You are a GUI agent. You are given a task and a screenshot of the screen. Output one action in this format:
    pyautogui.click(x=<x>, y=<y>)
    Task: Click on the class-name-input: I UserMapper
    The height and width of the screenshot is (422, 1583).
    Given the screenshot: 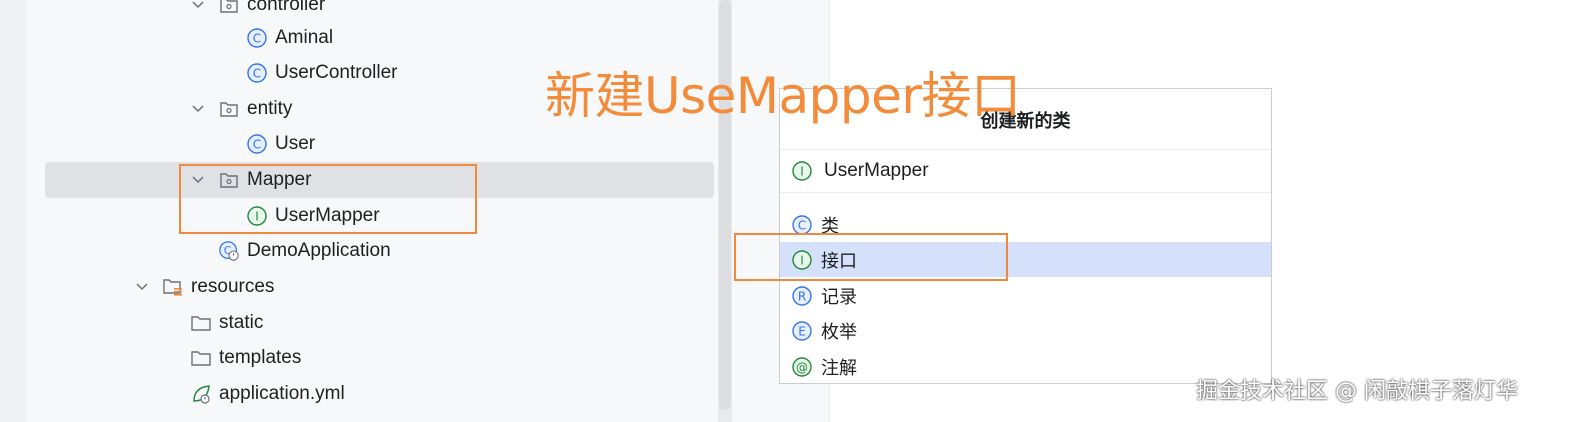 What is the action you would take?
    pyautogui.click(x=1025, y=171)
    